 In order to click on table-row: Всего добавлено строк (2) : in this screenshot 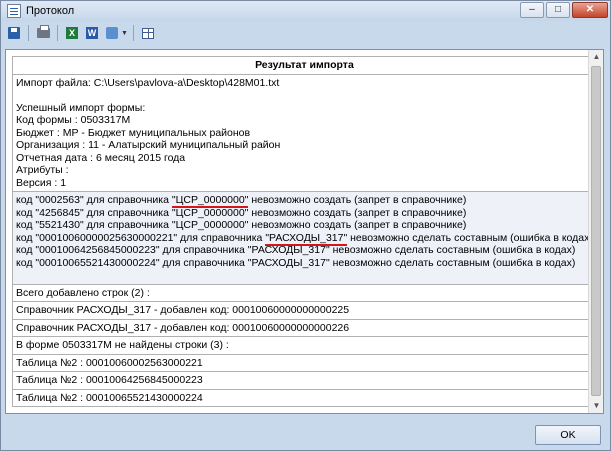, I will do `click(304, 292)`.